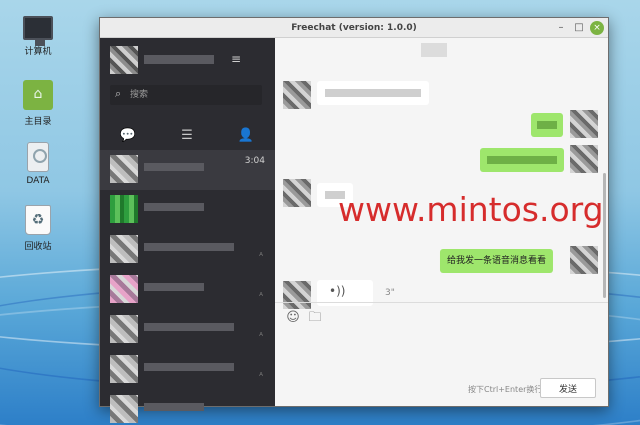  What do you see at coordinates (192, 95) in the screenshot?
I see `search-input` at bounding box center [192, 95].